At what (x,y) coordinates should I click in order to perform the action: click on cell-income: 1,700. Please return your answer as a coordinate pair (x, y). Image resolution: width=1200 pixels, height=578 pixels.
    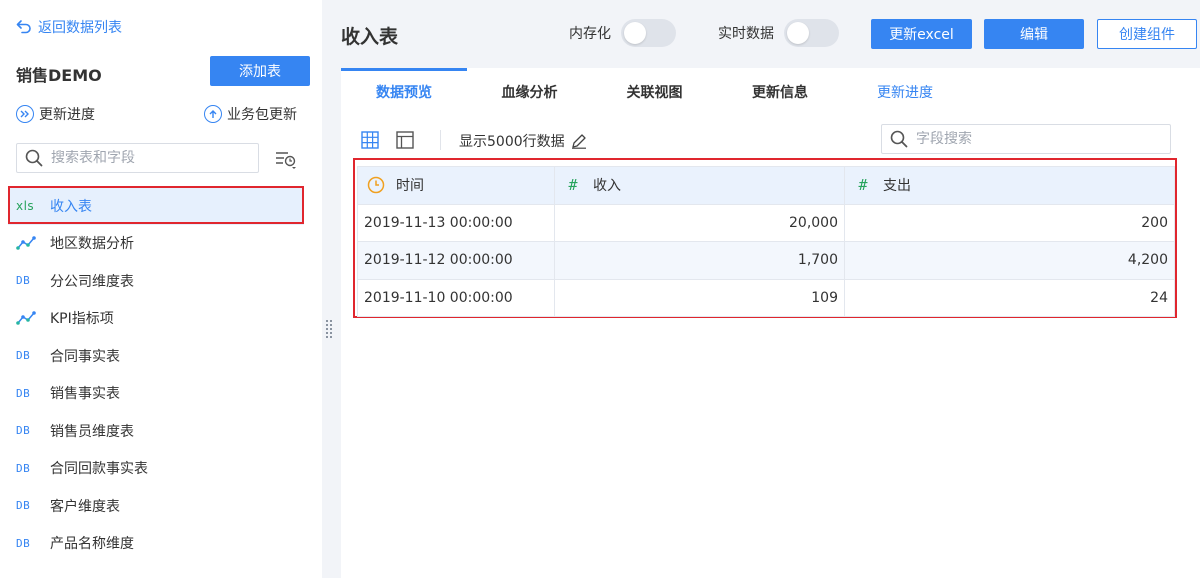
    Looking at the image, I should click on (699, 260).